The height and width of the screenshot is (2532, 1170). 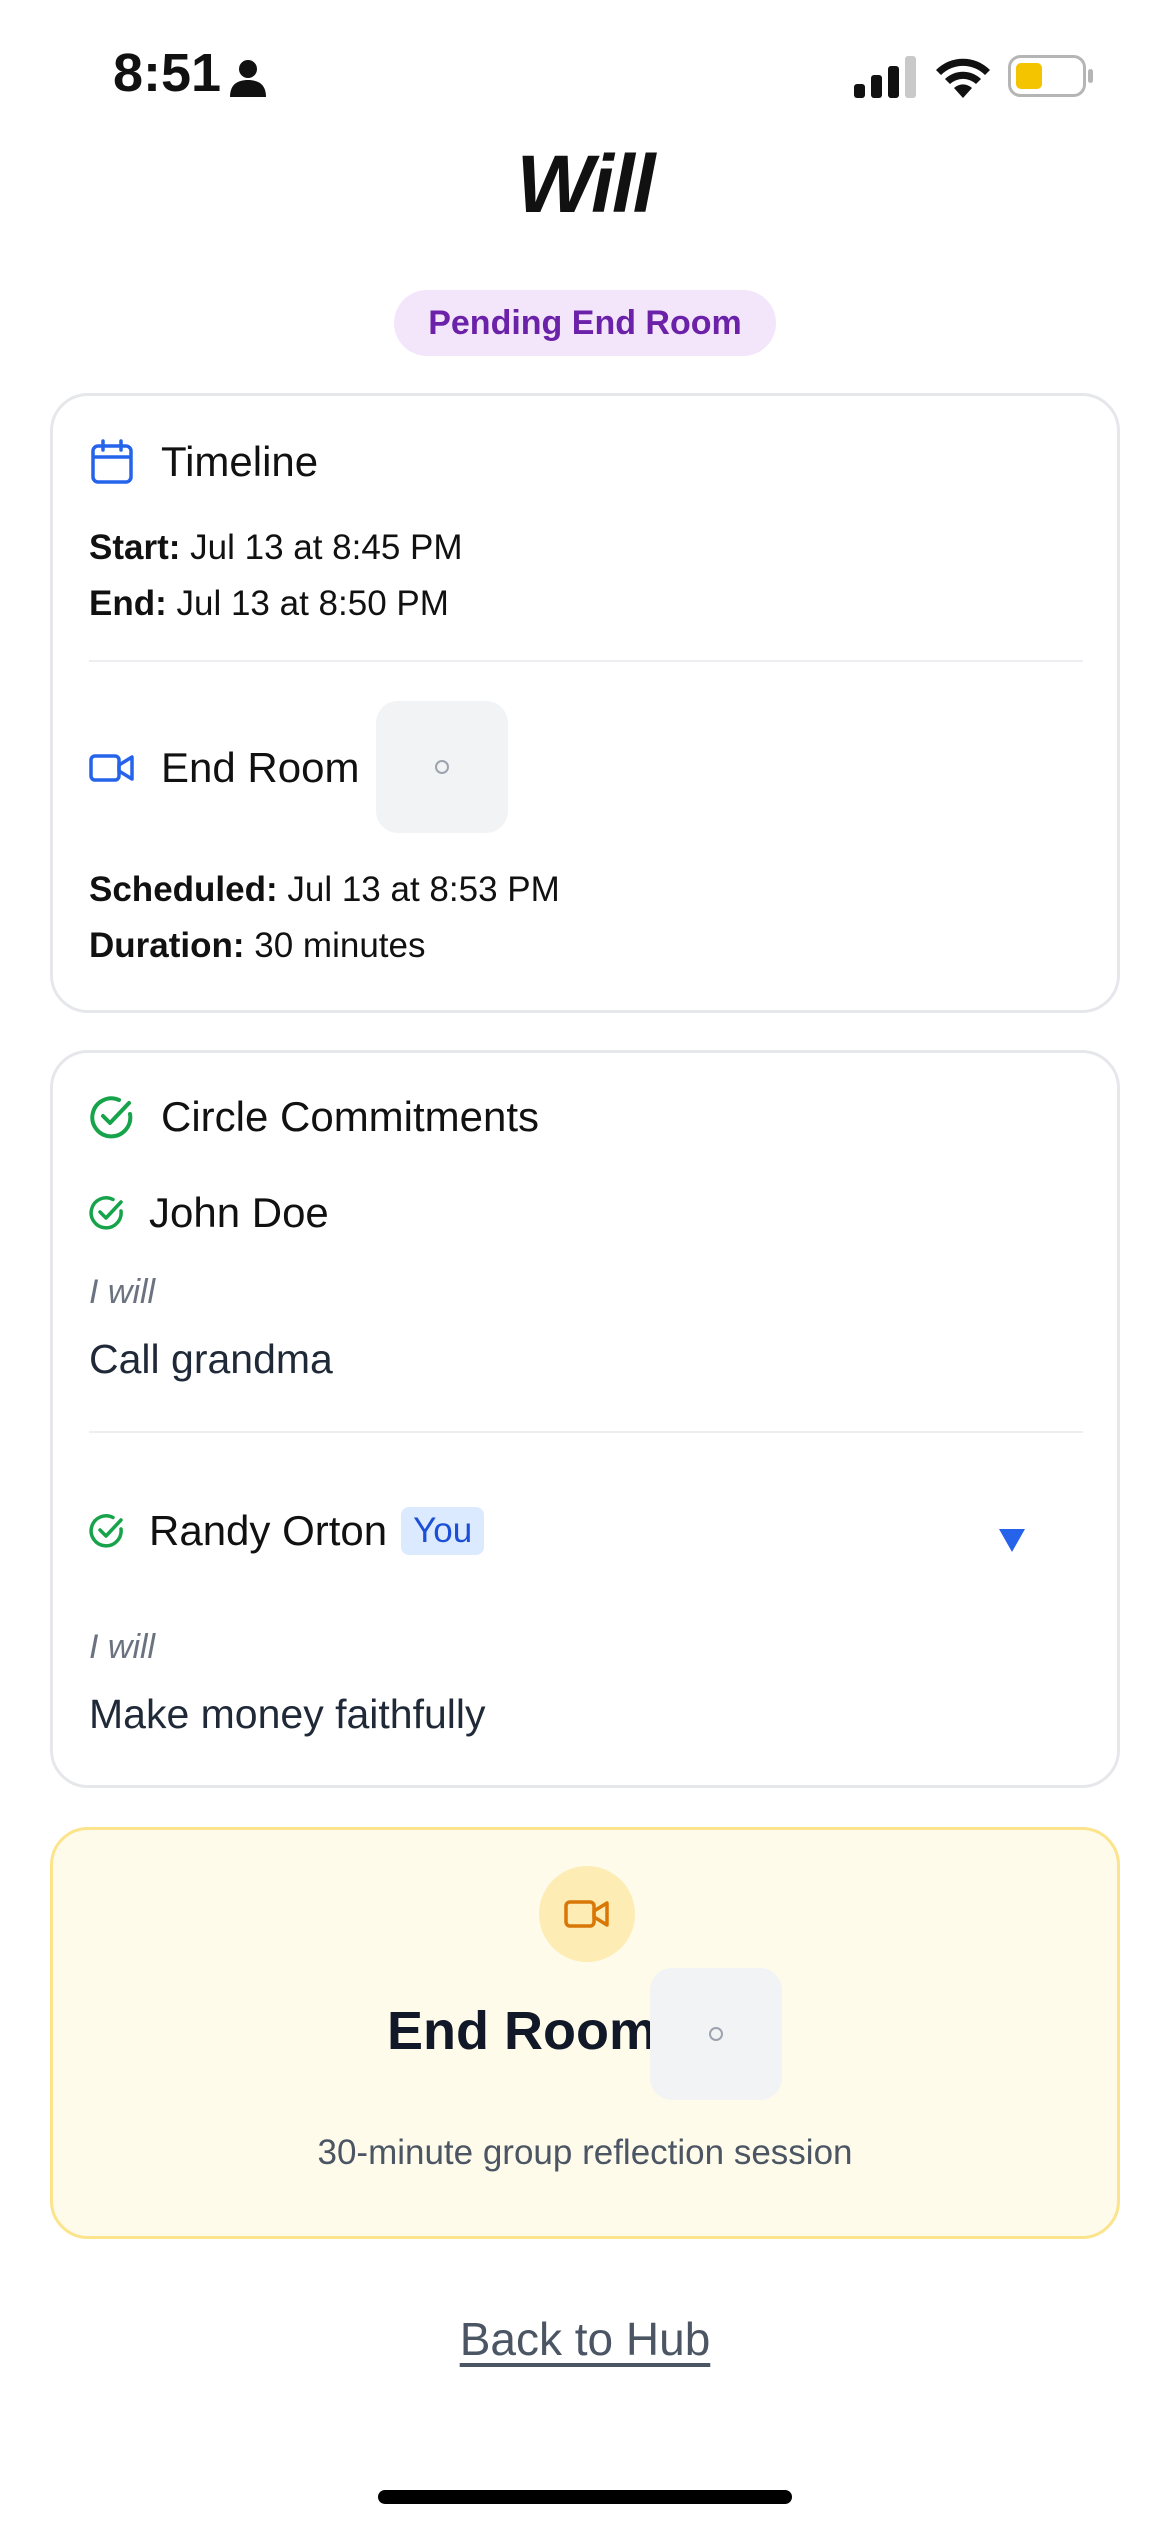 I want to click on member-name: John Doe, so click(x=239, y=1212).